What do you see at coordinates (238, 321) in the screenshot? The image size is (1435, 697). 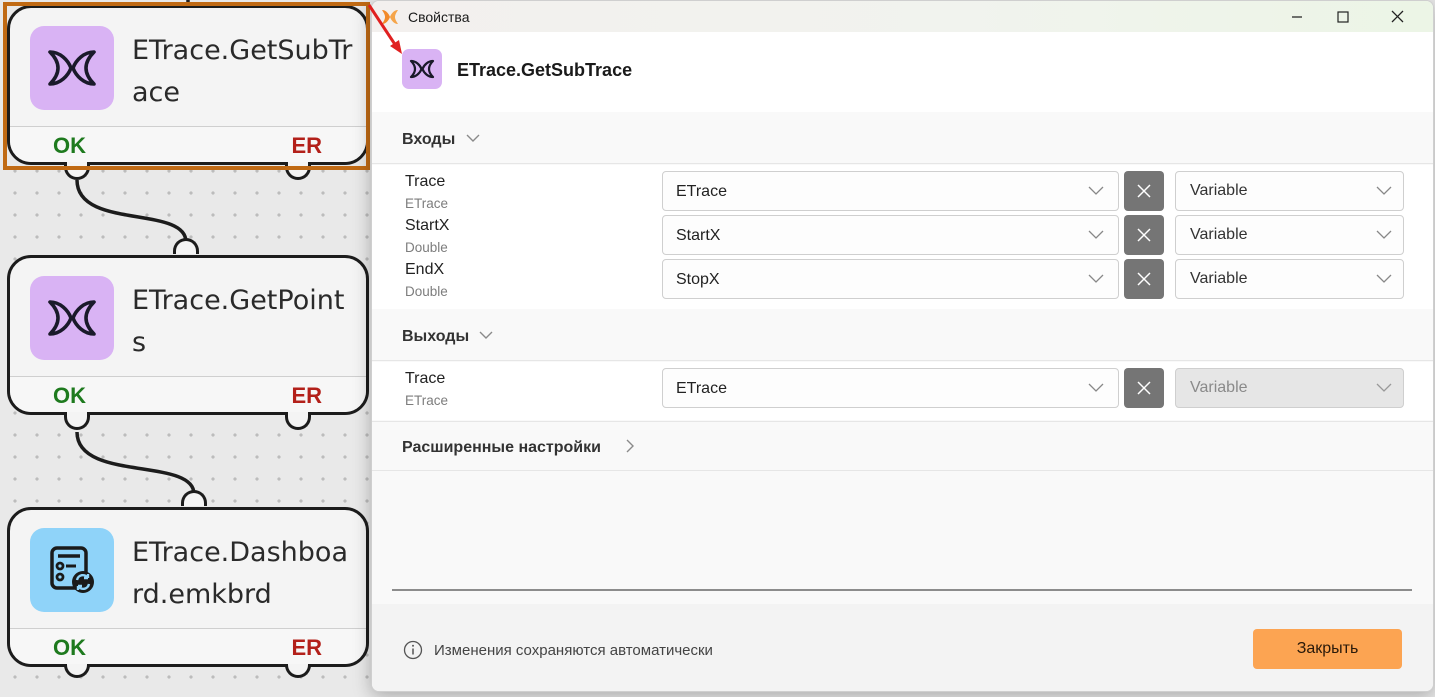 I see `node-title: ETrace.GetPoints` at bounding box center [238, 321].